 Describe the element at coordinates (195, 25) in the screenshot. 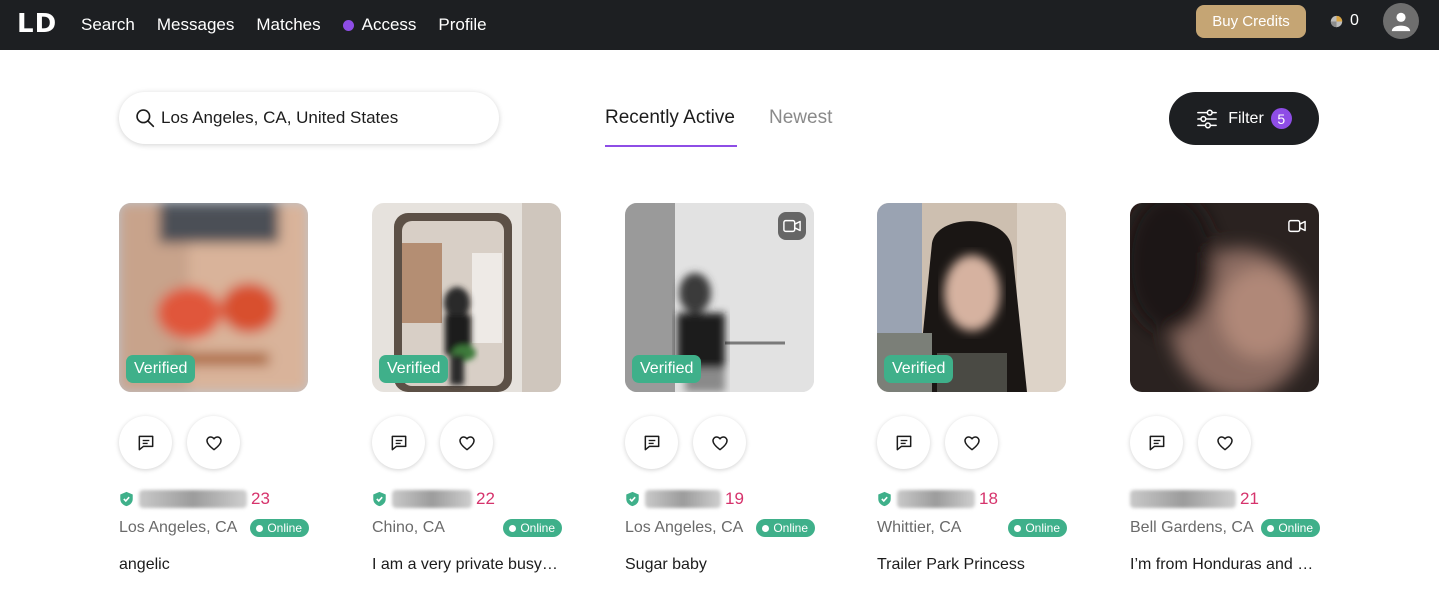

I see `nav-messages: Messages` at that location.